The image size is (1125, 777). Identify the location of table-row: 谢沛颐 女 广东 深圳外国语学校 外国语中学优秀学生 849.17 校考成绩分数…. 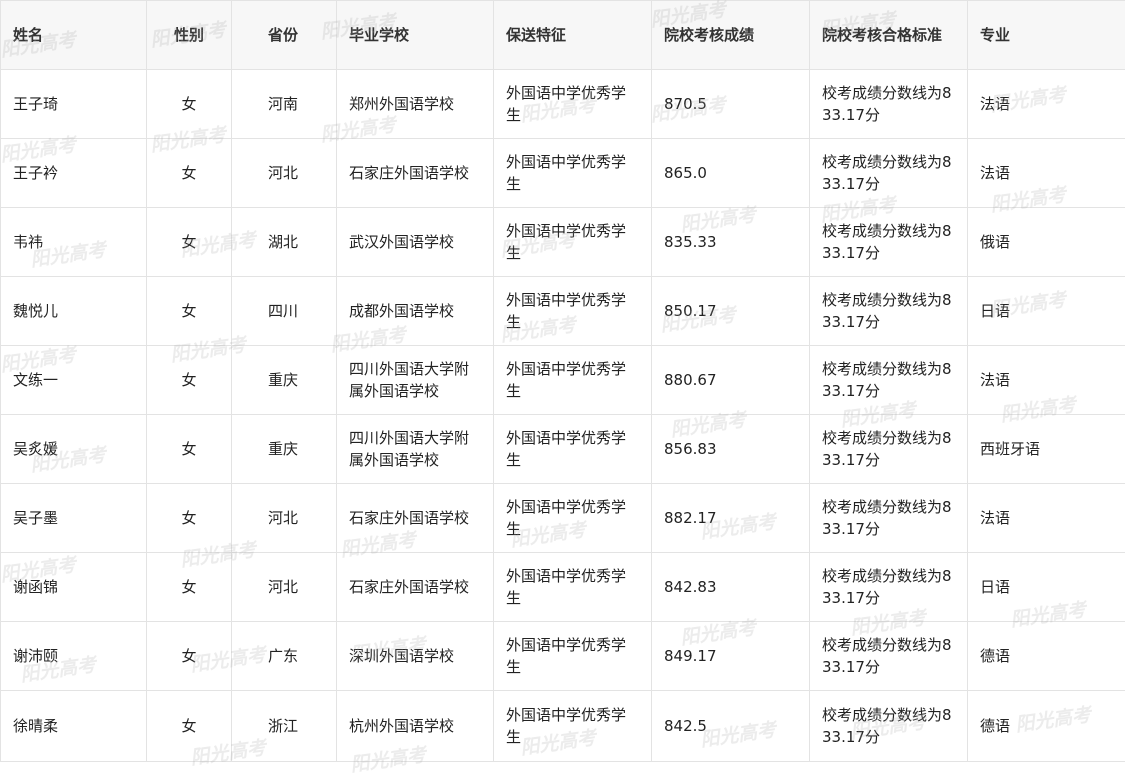
(563, 656).